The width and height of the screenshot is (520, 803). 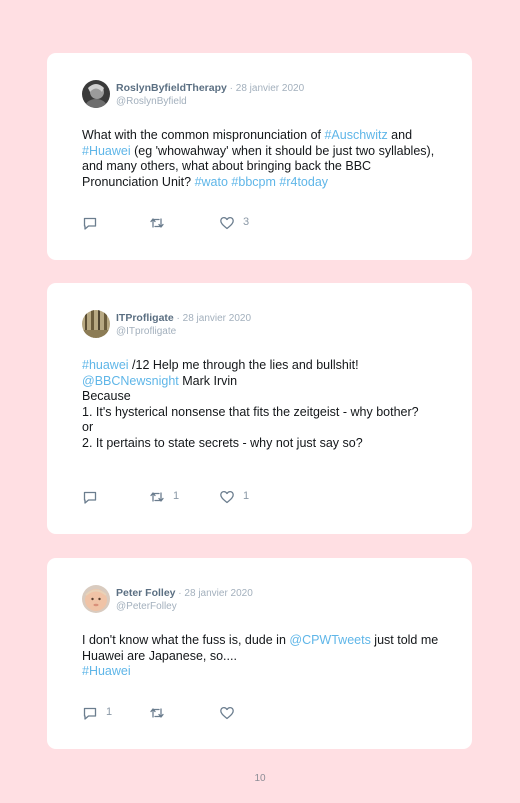 I want to click on page-number: 10, so click(x=260, y=778).